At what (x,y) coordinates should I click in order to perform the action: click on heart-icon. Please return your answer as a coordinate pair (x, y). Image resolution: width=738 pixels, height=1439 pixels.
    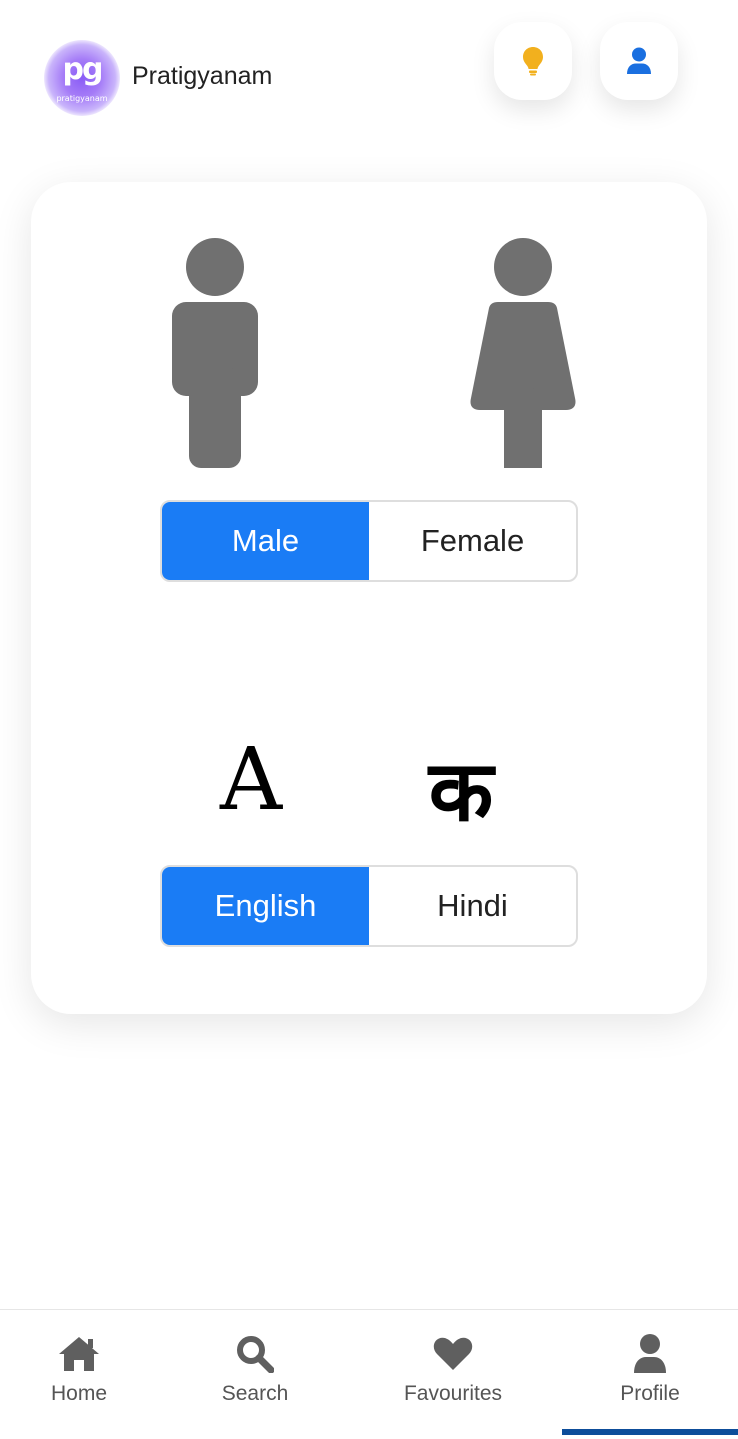
    Looking at the image, I should click on (453, 1354).